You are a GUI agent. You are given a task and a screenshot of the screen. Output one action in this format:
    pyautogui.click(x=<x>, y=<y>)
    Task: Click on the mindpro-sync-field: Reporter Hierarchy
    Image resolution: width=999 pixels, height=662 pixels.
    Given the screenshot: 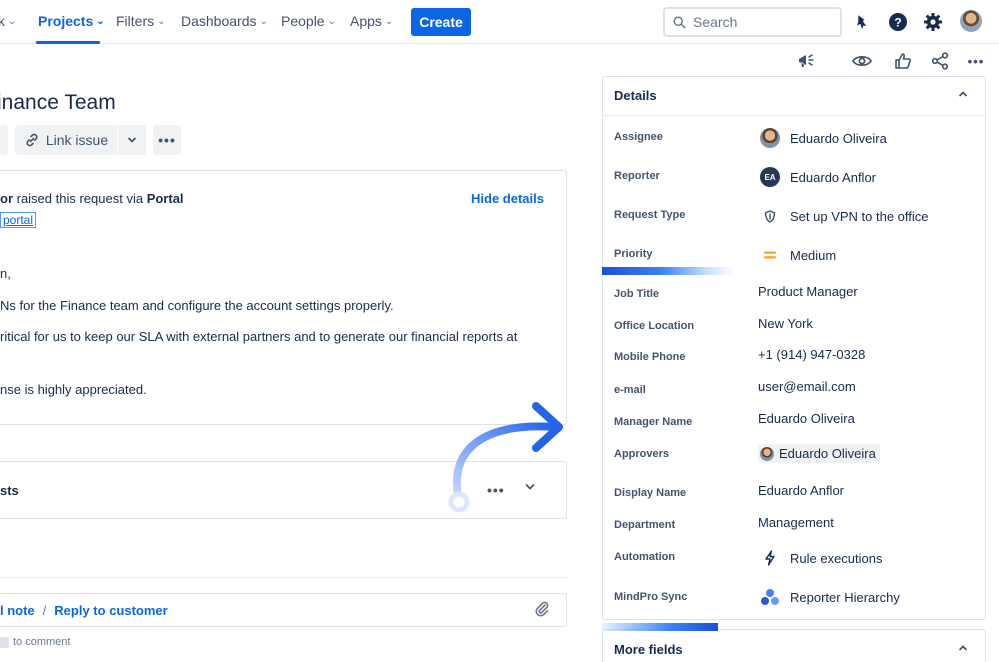 What is the action you would take?
    pyautogui.click(x=830, y=597)
    